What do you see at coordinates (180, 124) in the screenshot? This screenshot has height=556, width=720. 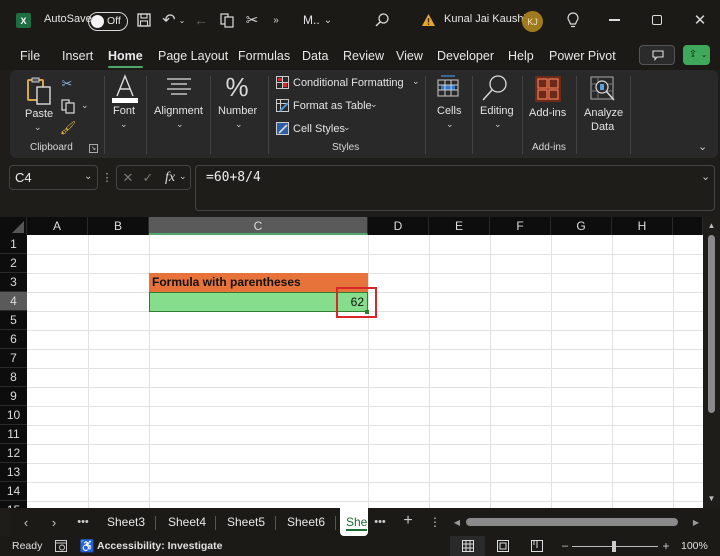 I see `alignment-dropdown-icon: ⌄` at bounding box center [180, 124].